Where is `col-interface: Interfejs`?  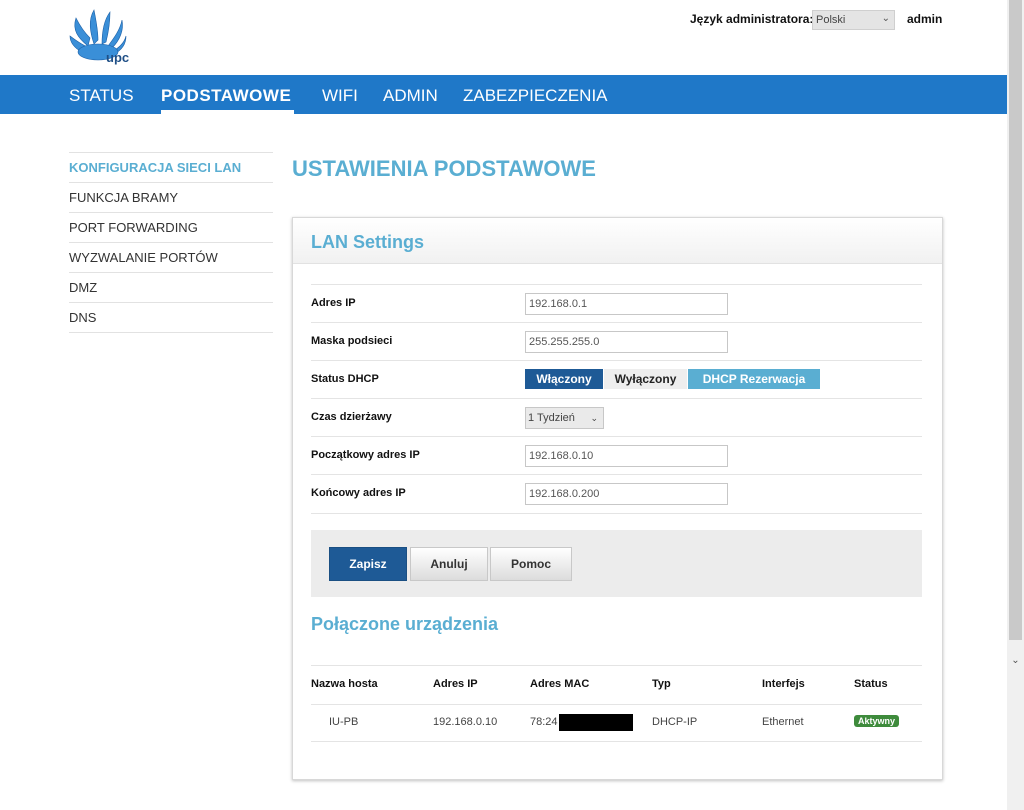
col-interface: Interfejs is located at coordinates (783, 684).